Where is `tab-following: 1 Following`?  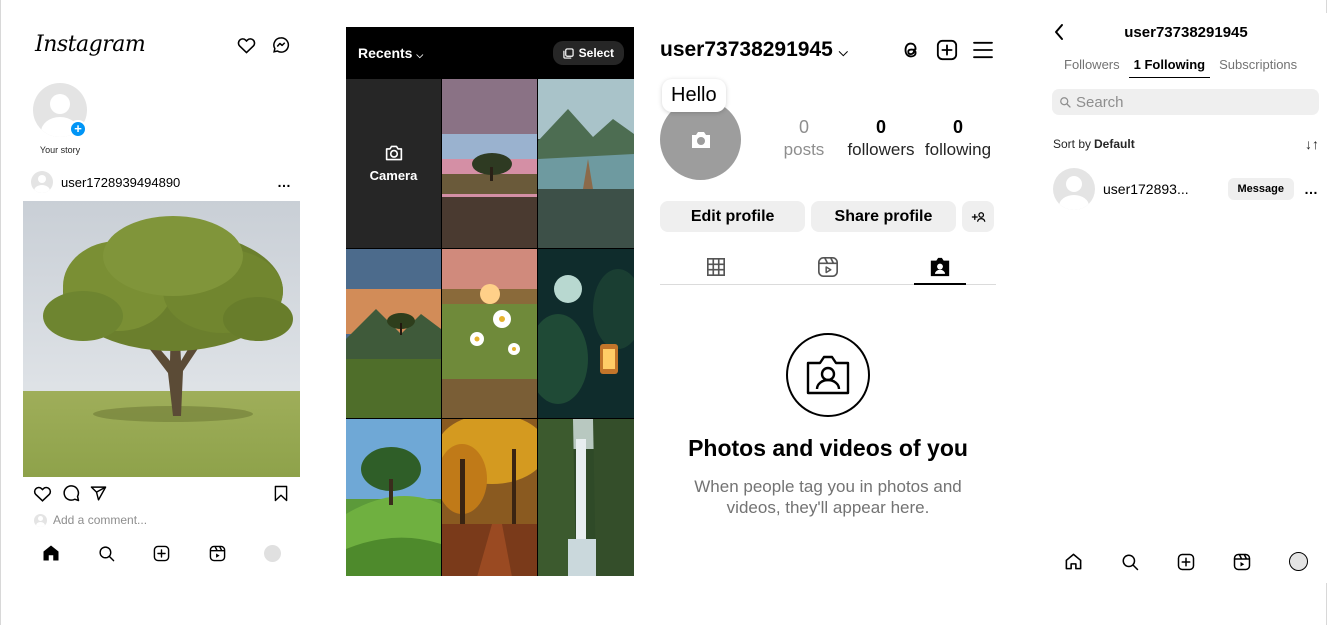 tab-following: 1 Following is located at coordinates (1169, 66).